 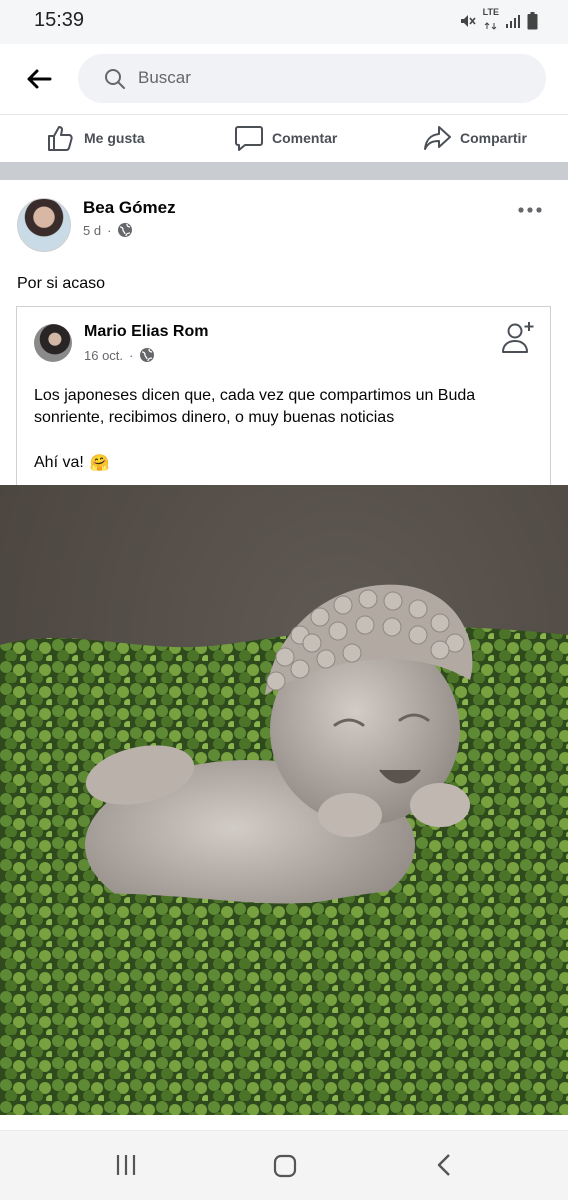 I want to click on system-nav-bar, so click(x=284, y=1165).